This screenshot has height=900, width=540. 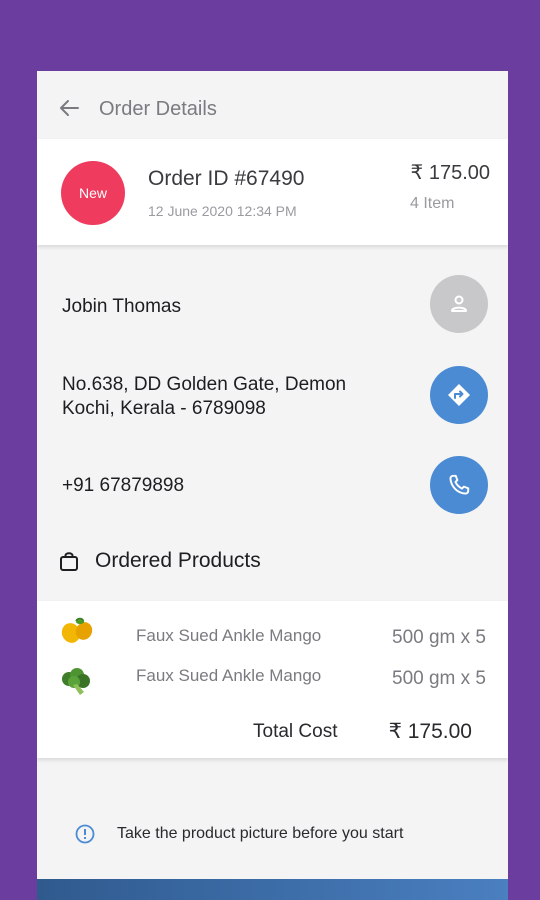 I want to click on profile-button, so click(x=459, y=304).